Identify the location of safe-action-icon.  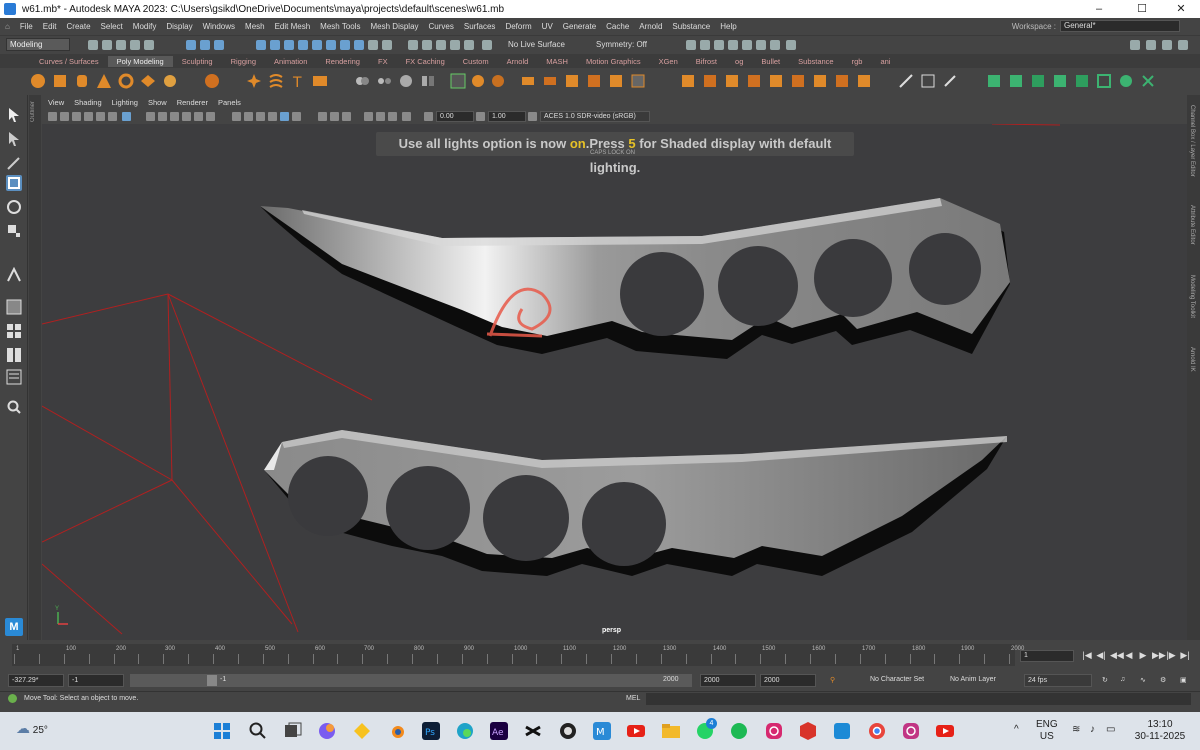
(198, 116).